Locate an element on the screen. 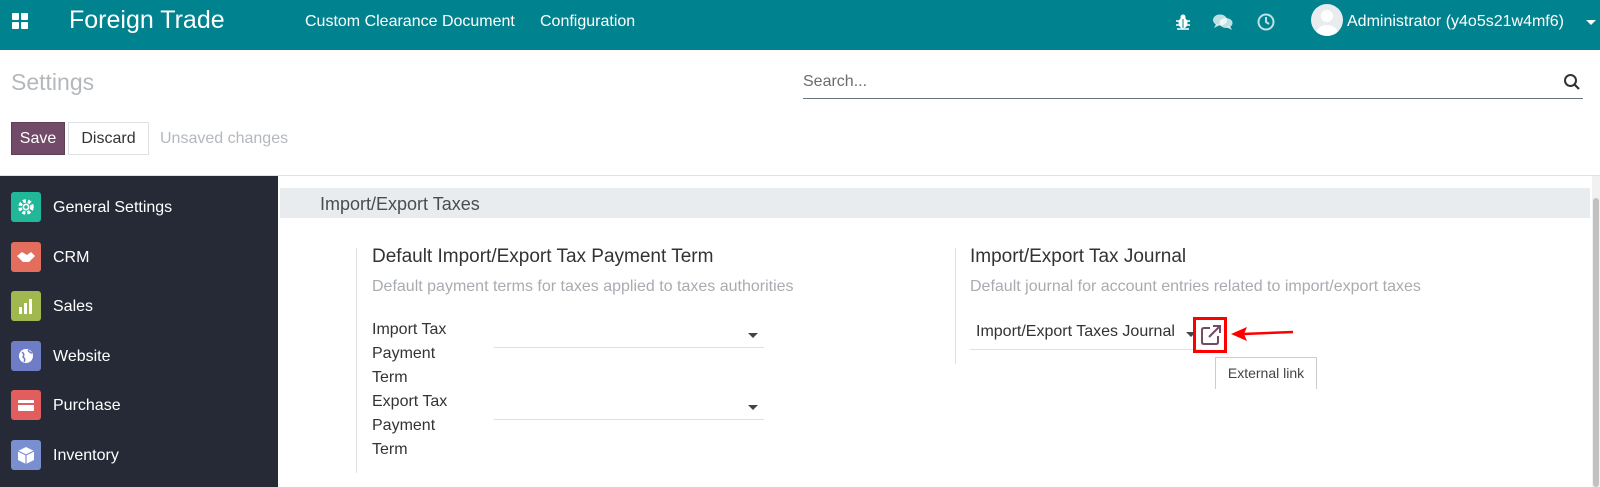 This screenshot has width=1600, height=487. menu-custom-clearance: Custom Clearance Document is located at coordinates (410, 22).